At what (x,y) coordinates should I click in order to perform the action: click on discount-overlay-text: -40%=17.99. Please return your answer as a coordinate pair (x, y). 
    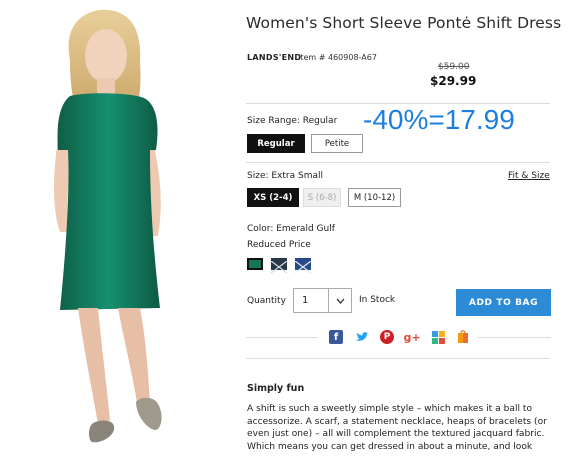
    Looking at the image, I should click on (439, 119).